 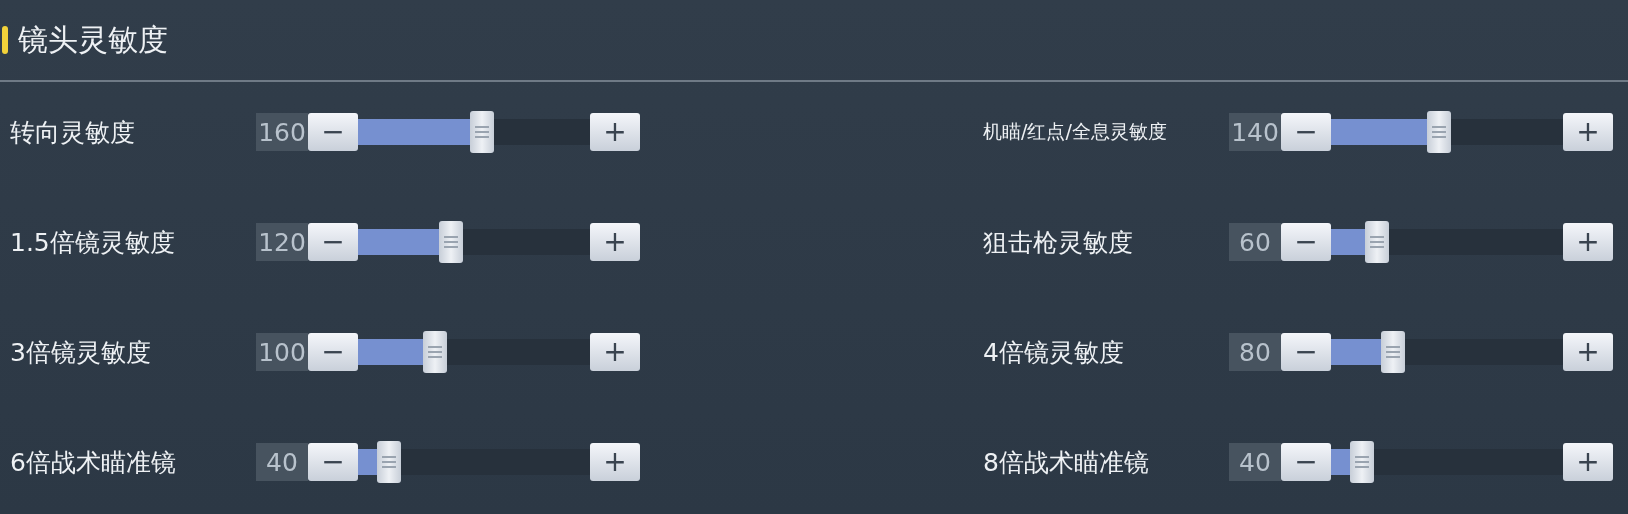 I want to click on setting-label: 转向灵敏度, so click(x=73, y=132).